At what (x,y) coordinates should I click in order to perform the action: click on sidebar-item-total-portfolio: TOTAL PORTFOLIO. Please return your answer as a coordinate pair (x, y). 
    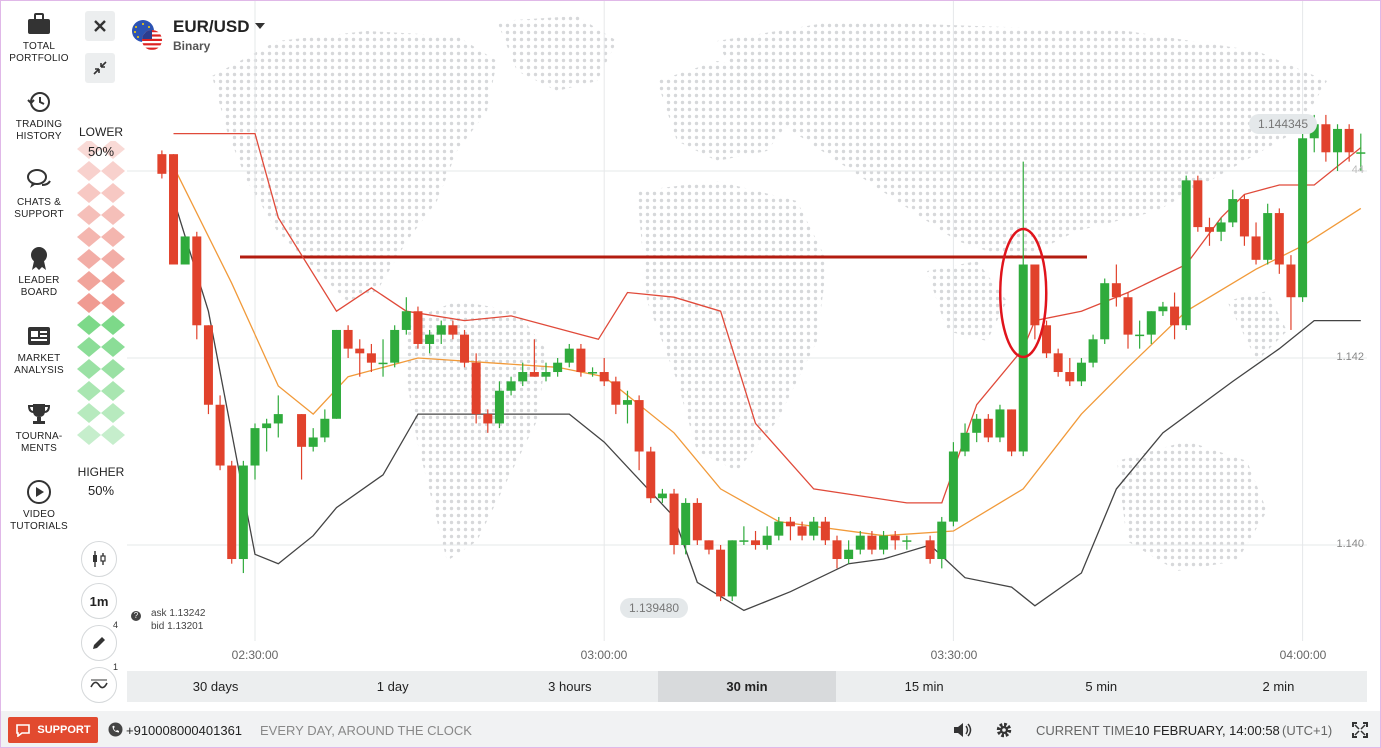
    Looking at the image, I should click on (39, 38).